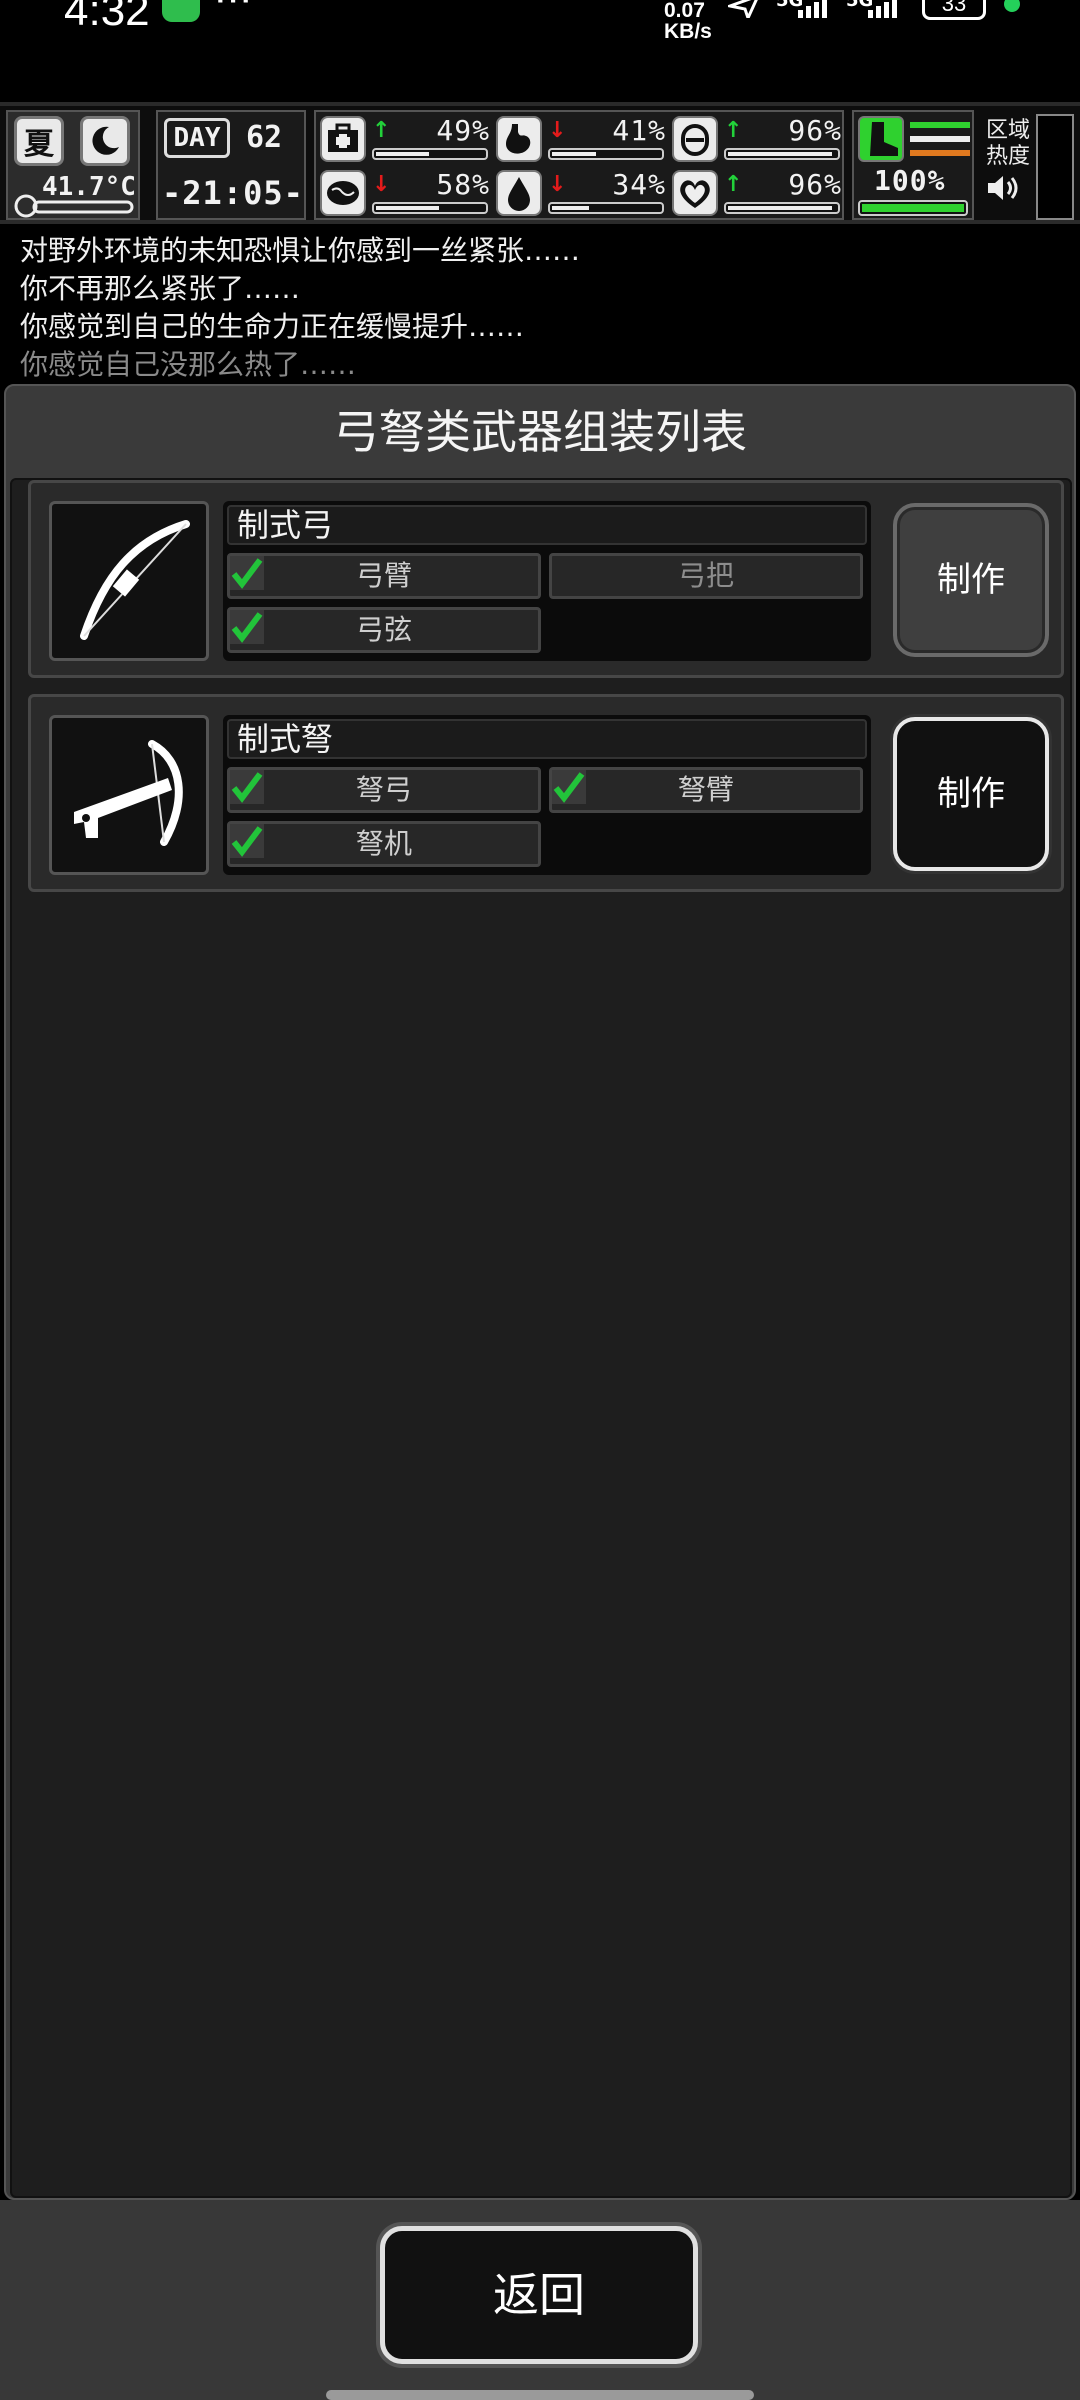  Describe the element at coordinates (606, 154) in the screenshot. I see `stat-hunger-bar` at that location.